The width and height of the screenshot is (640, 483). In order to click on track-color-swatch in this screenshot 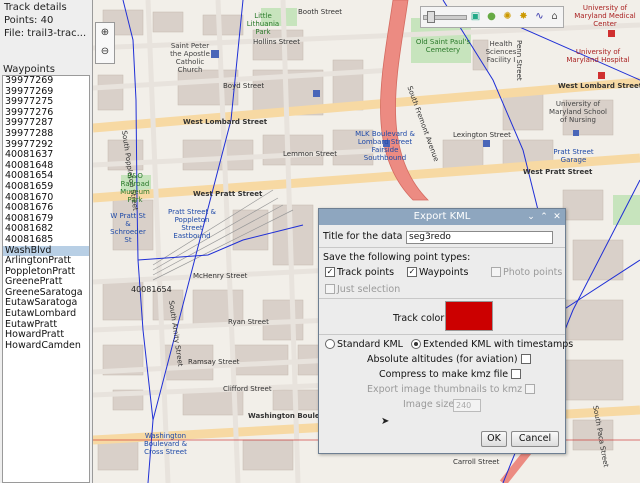, I will do `click(469, 316)`.